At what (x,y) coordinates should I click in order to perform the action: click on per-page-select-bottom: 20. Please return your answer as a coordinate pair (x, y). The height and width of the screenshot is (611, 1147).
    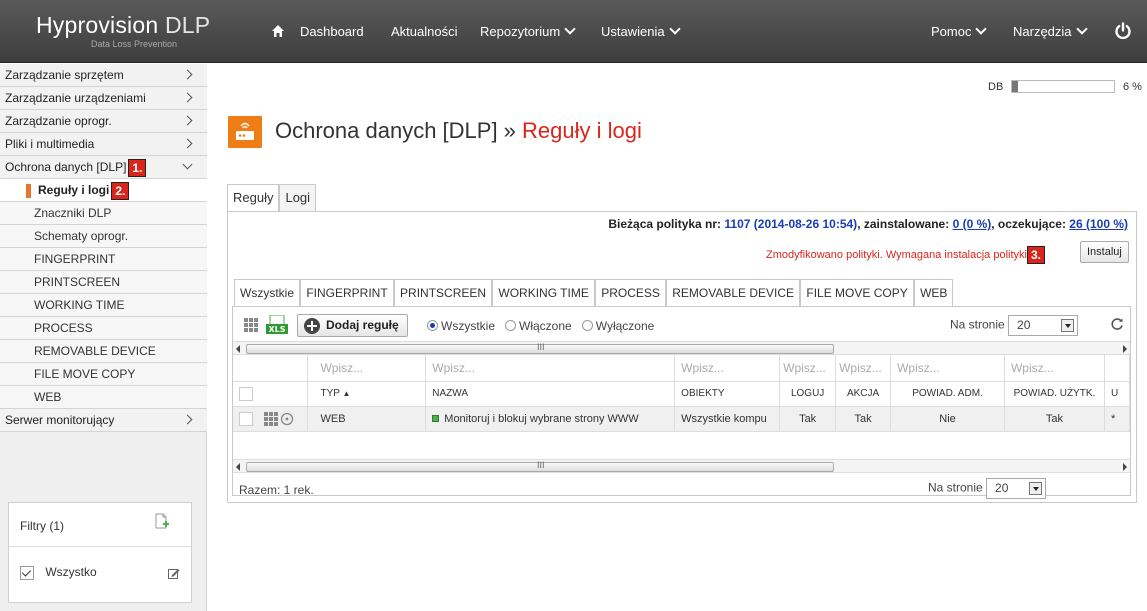
    Looking at the image, I should click on (1016, 488).